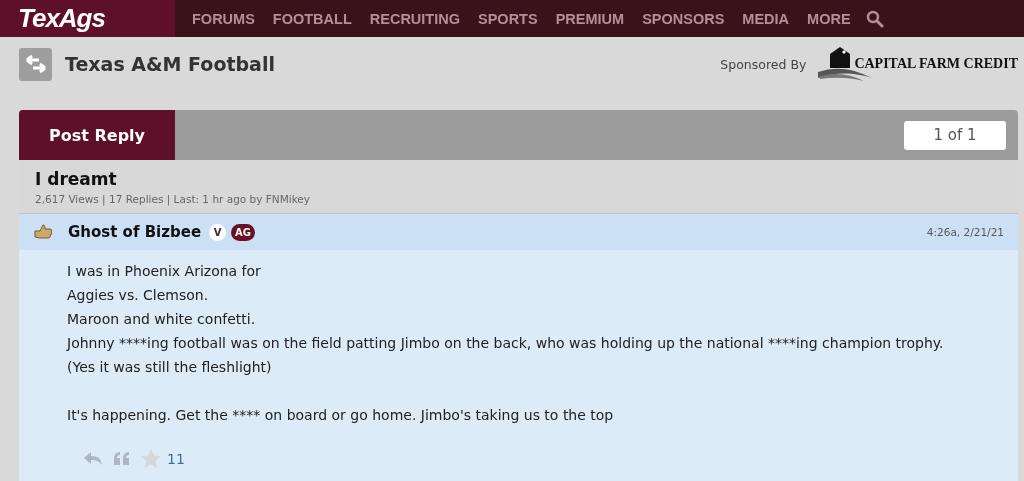 This screenshot has height=481, width=1024. Describe the element at coordinates (43, 232) in the screenshot. I see `thumbs-up-icon` at that location.